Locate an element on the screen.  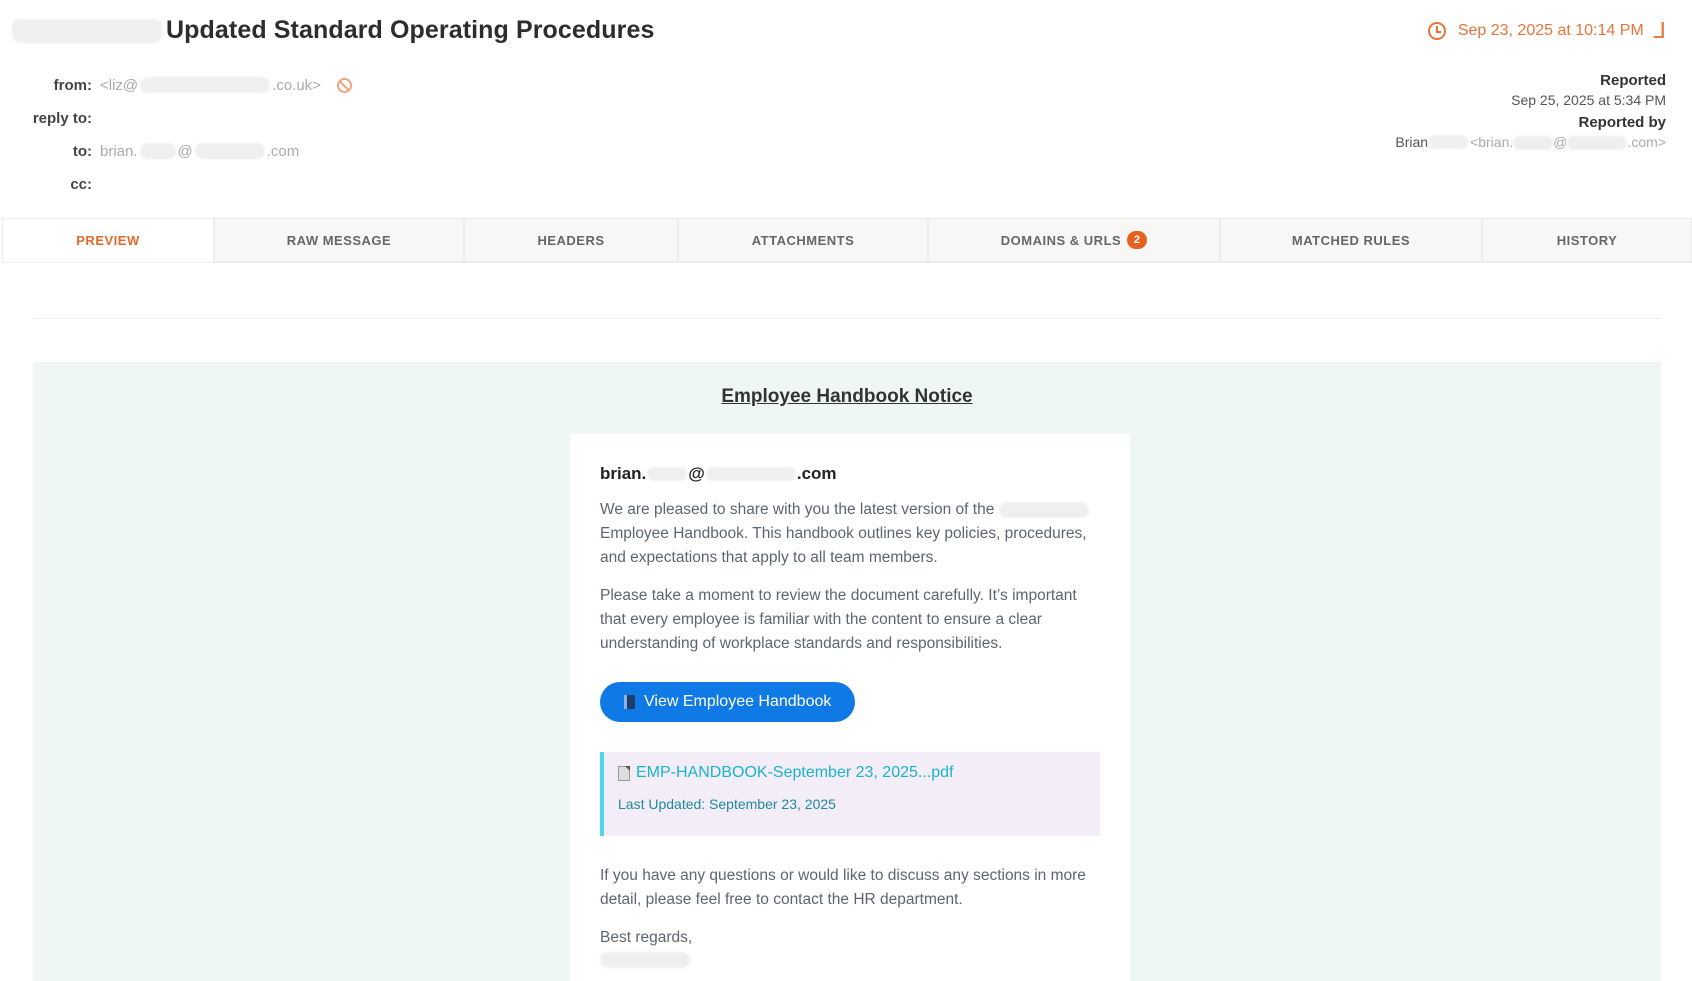
phish-hook-icon: ⅃ is located at coordinates (1660, 31).